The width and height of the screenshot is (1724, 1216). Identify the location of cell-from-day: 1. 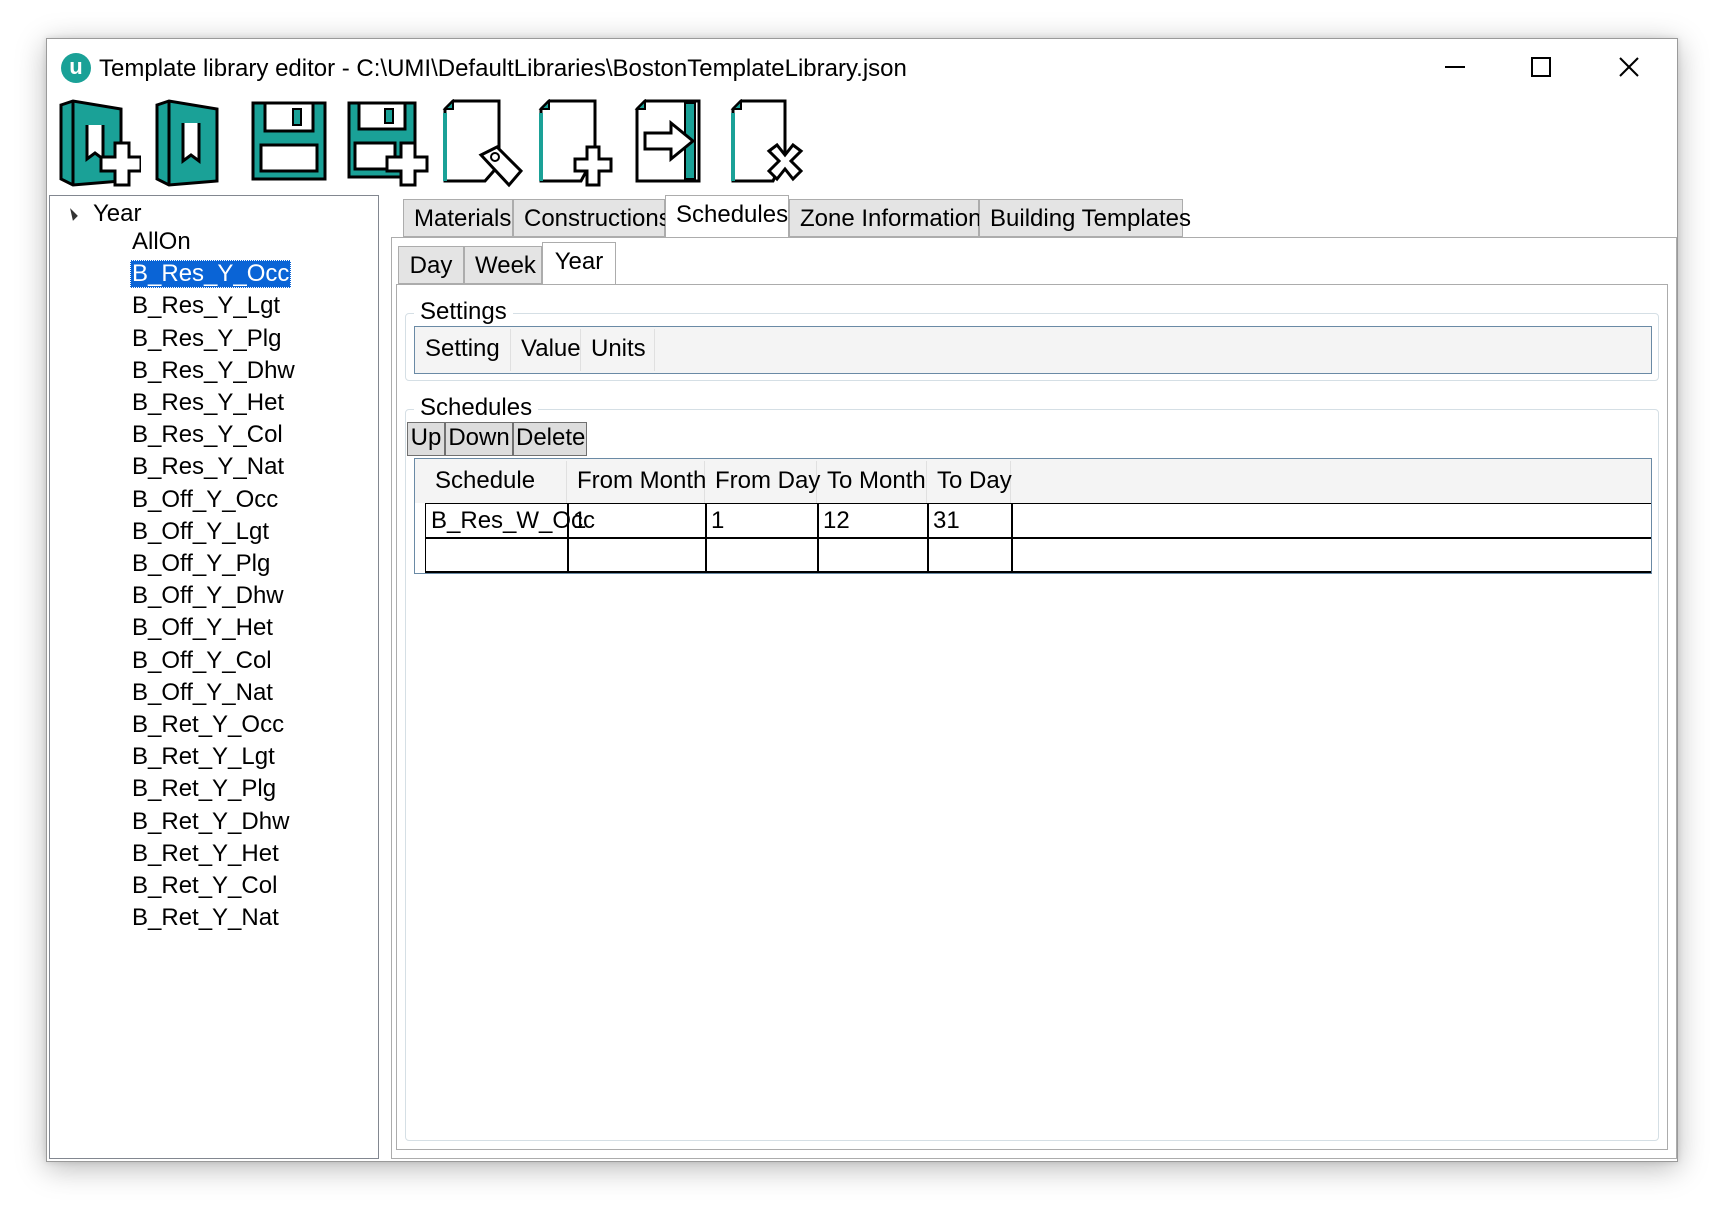
(761, 520).